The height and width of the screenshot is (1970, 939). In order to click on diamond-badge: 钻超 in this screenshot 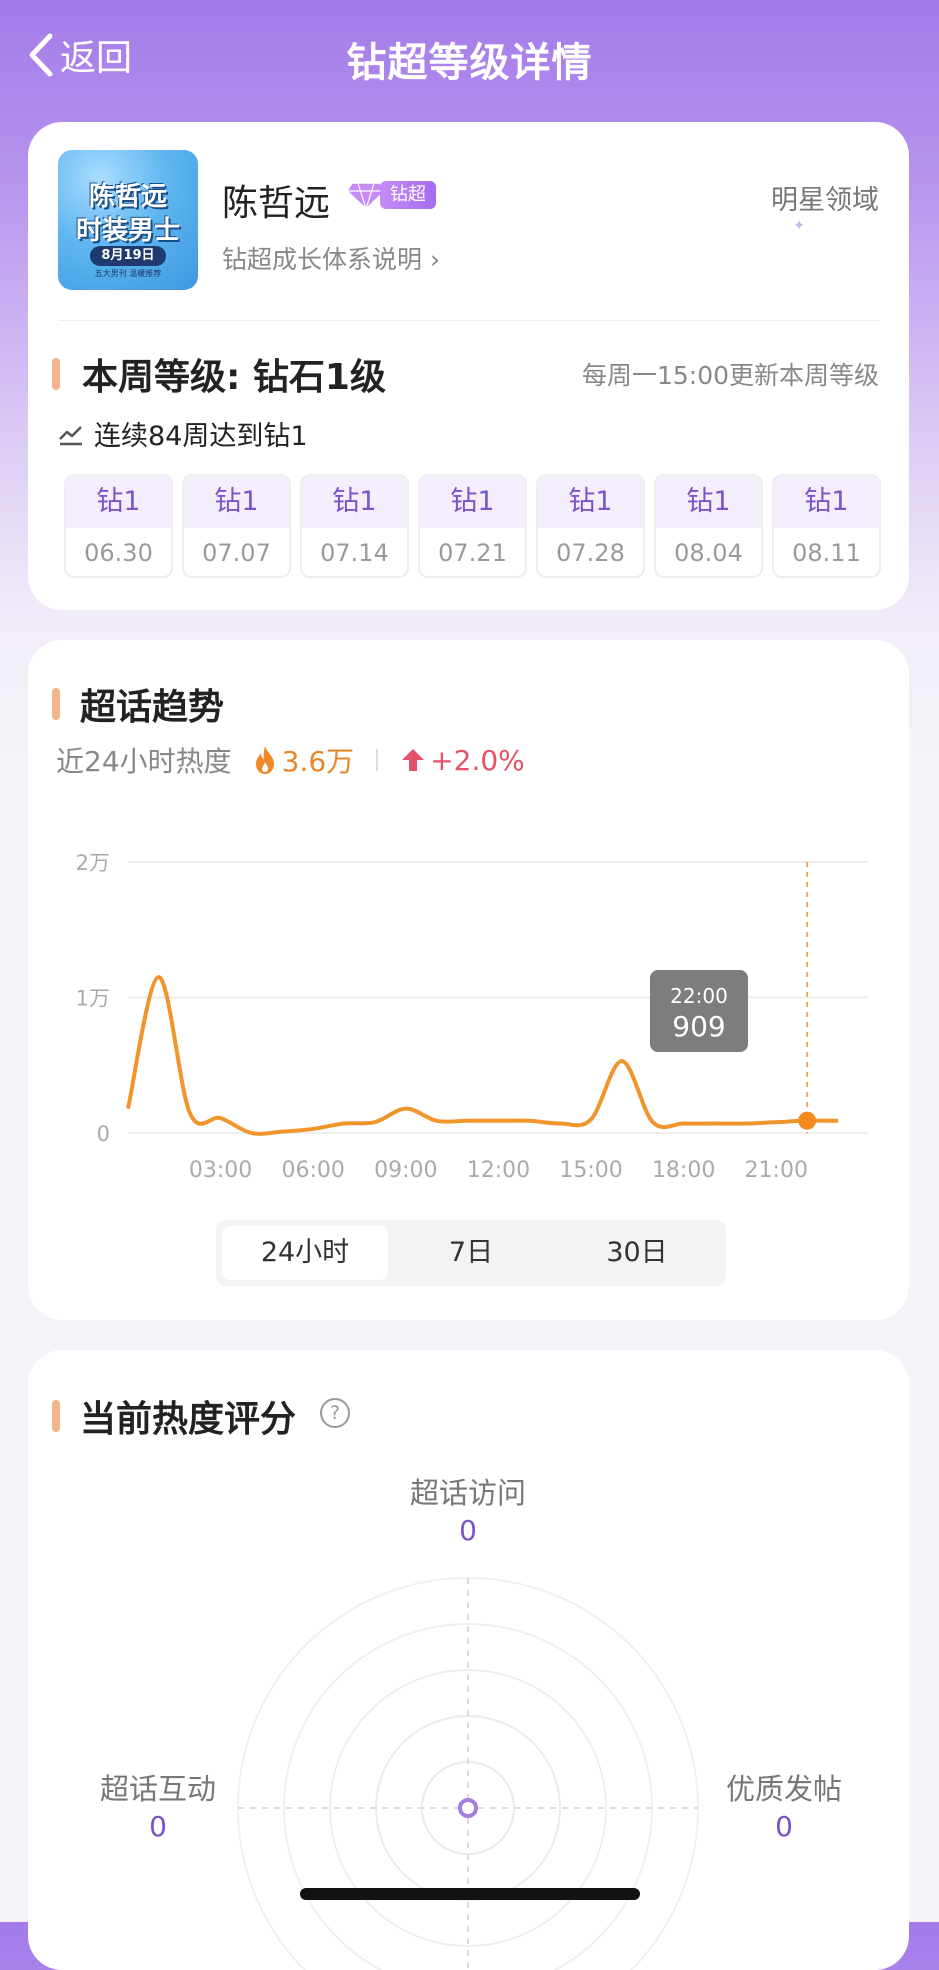, I will do `click(391, 195)`.